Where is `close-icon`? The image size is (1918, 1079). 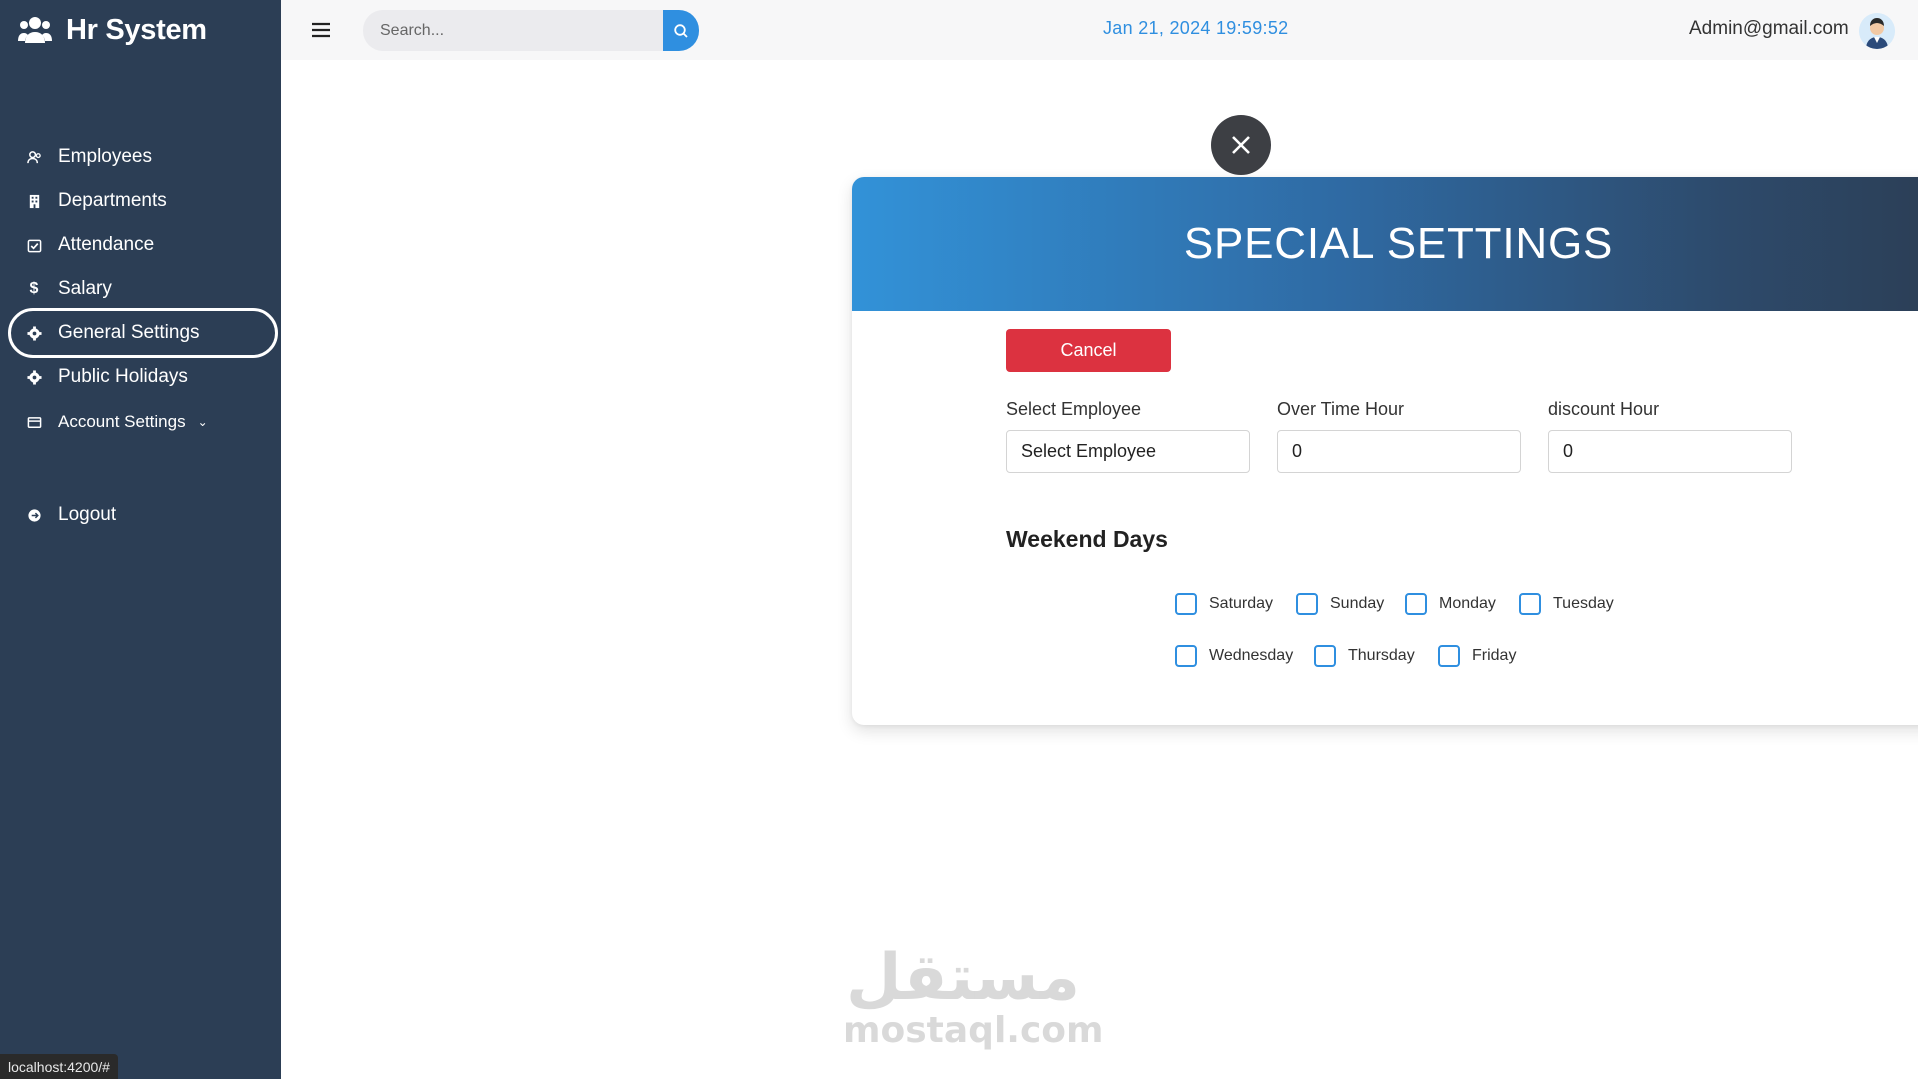 close-icon is located at coordinates (1241, 145).